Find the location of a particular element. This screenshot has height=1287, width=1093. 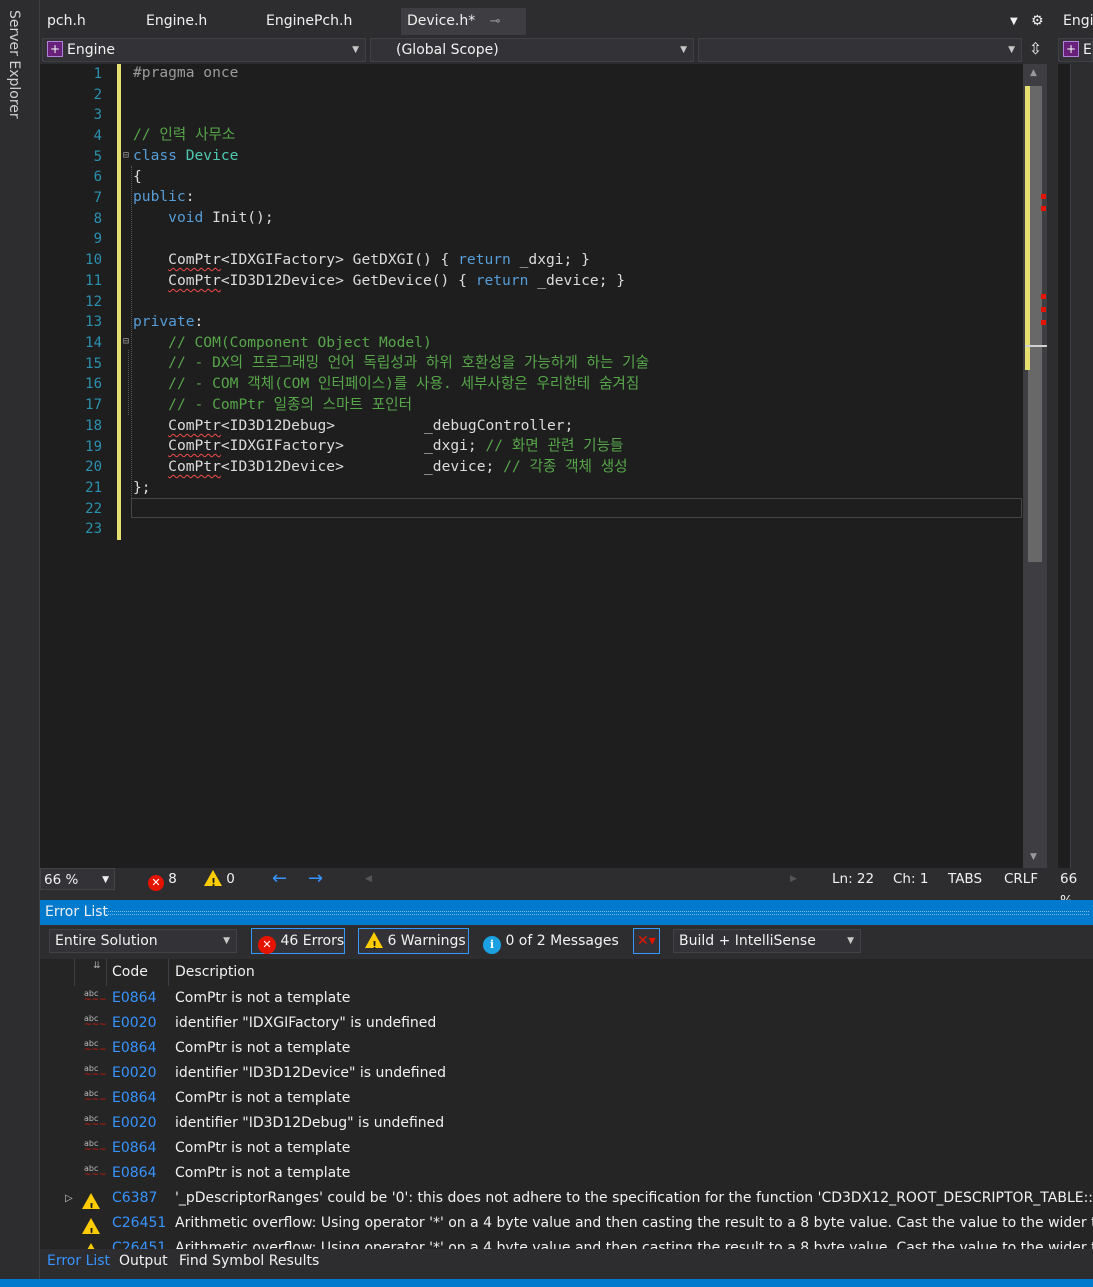

tab-enginepch-h: EnginePch.h is located at coordinates (309, 21).